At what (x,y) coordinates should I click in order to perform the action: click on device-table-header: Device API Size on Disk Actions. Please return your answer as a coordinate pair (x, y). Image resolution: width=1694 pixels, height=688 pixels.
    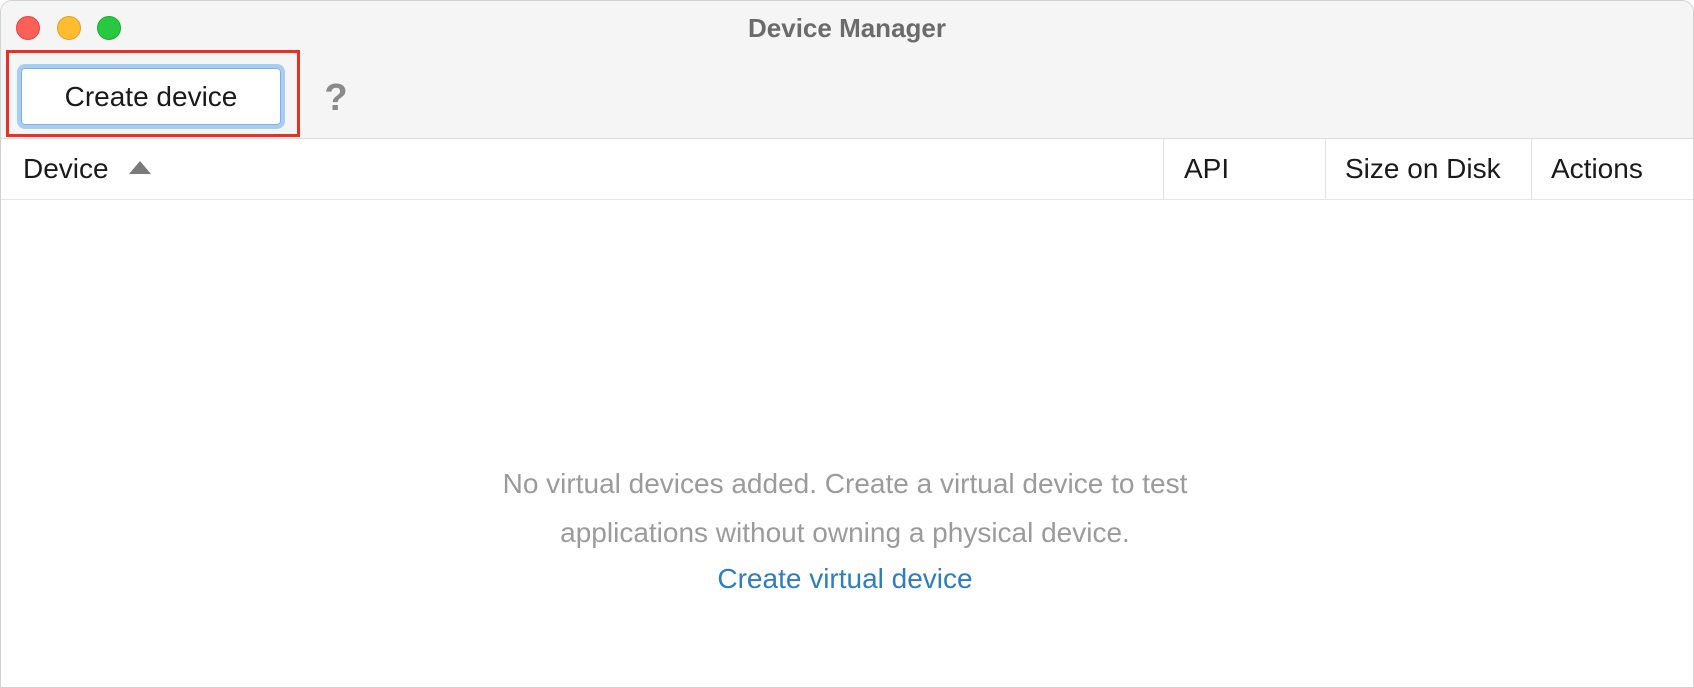
    Looking at the image, I should click on (847, 169).